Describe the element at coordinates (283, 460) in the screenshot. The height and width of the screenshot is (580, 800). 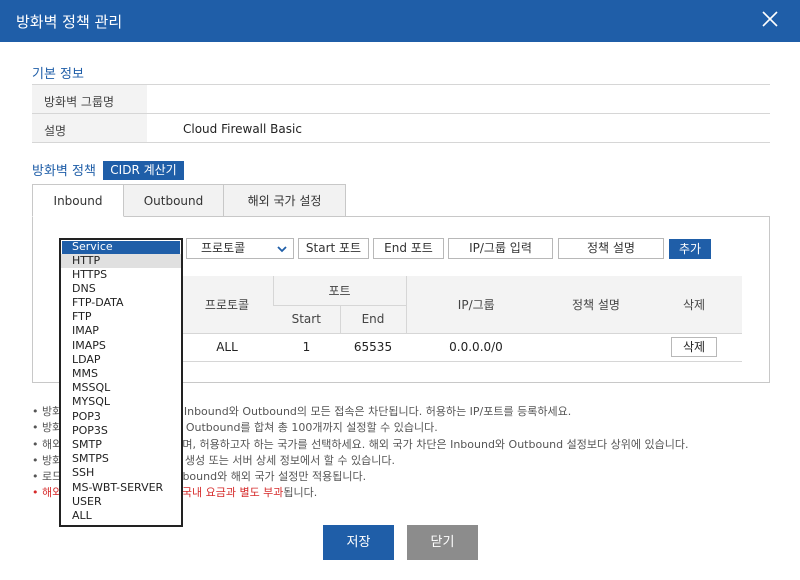
I see `note-text: 버 생성 또는 서버 상세 정보에서 할 수 있습니다.` at that location.